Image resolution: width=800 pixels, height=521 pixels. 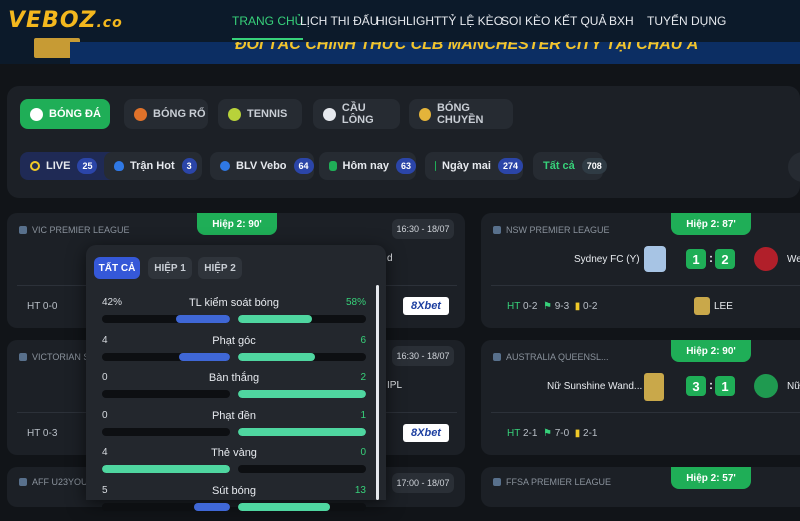 I want to click on sport-tab-tennis: TENNIS, so click(x=260, y=114).